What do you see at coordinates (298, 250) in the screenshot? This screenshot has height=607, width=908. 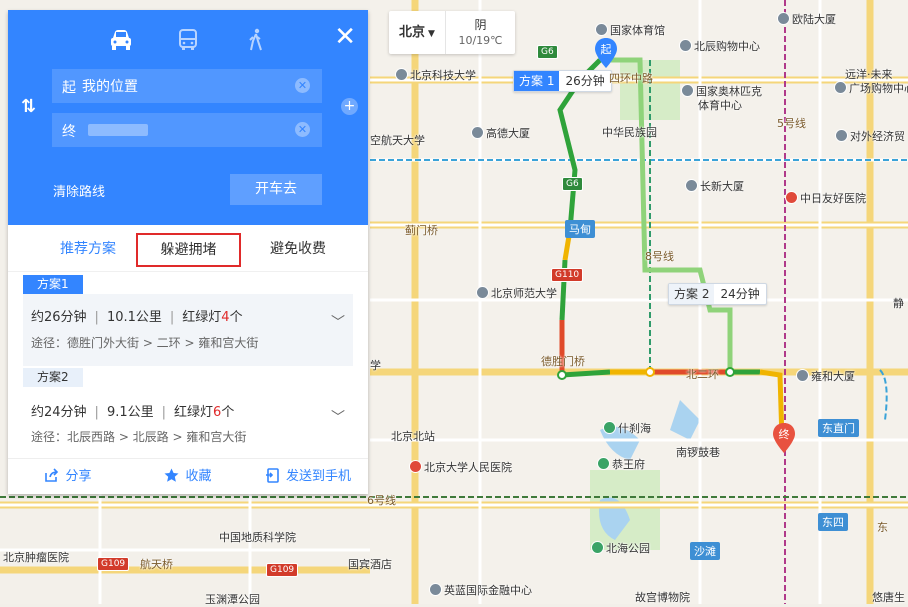 I see `tab-avoid-toll: 避免收费` at bounding box center [298, 250].